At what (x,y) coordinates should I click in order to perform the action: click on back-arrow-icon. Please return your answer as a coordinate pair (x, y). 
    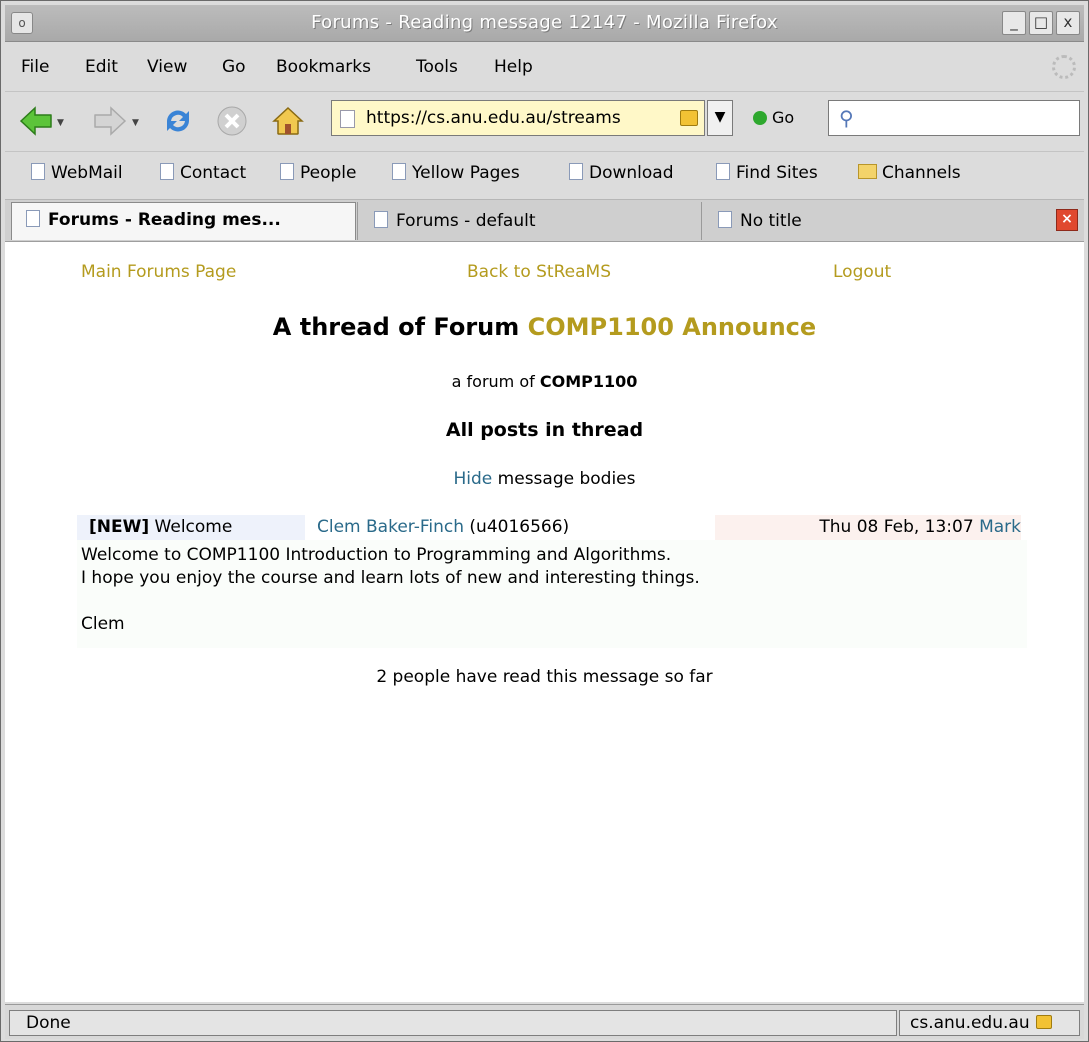
    Looking at the image, I should click on (36, 121).